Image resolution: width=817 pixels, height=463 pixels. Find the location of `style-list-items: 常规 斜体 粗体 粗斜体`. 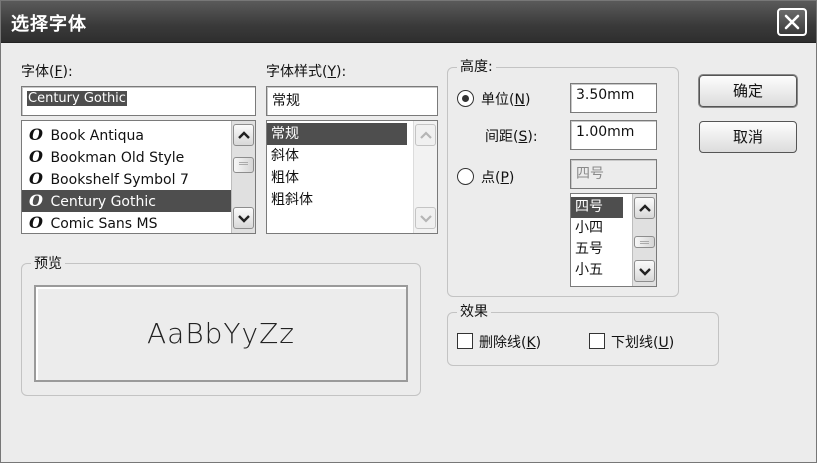

style-list-items: 常规 斜体 粗体 粗斜体 is located at coordinates (352, 166).